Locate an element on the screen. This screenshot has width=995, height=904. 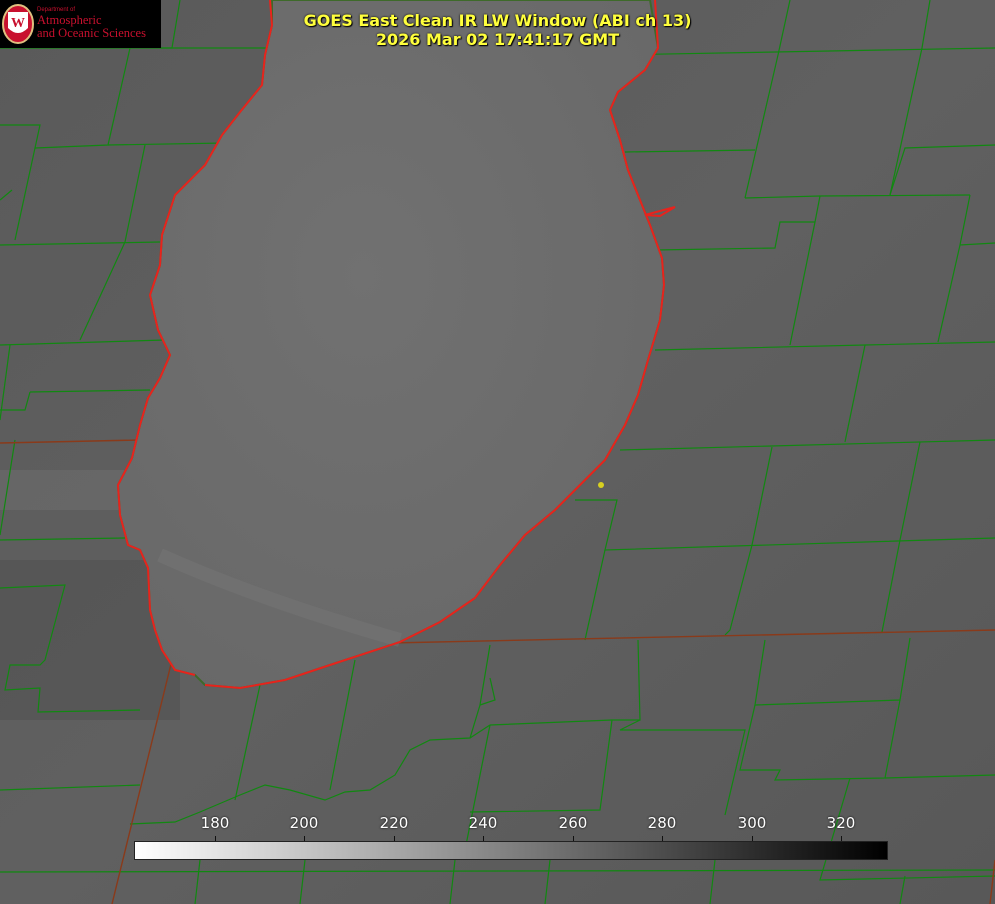
colorbar-tick-label: 280 is located at coordinates (662, 823).